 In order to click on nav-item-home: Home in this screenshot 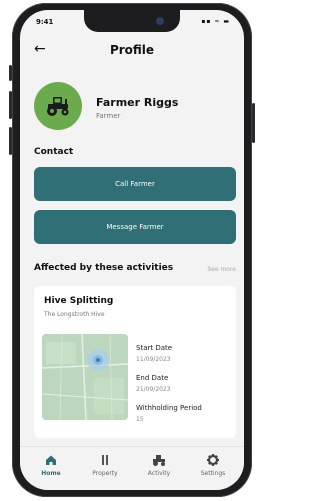, I will do `click(51, 465)`.